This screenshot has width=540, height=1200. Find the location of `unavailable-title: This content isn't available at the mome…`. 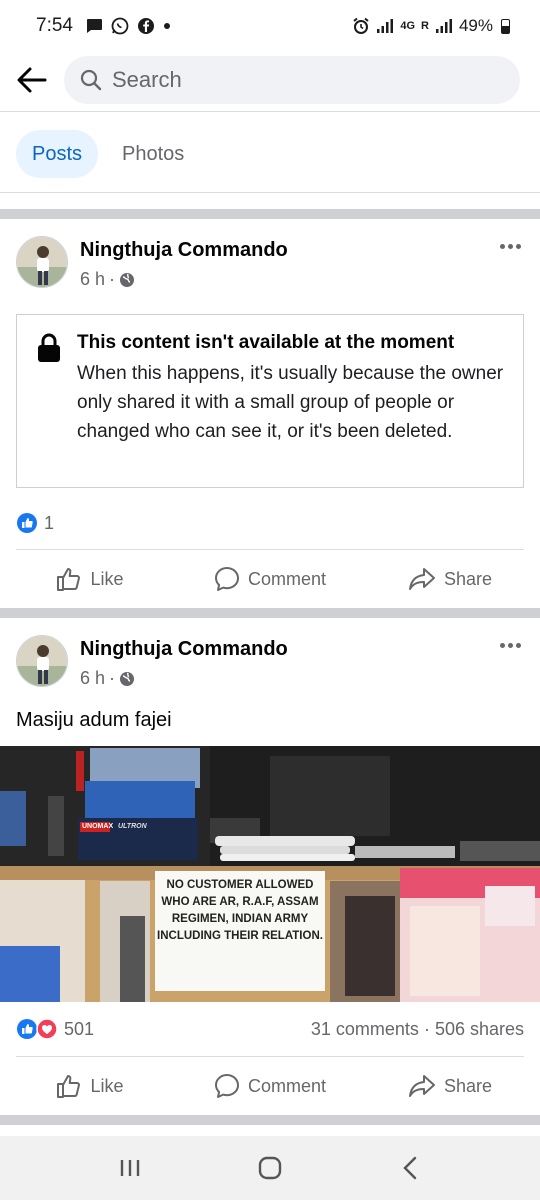

unavailable-title: This content isn't available at the mome… is located at coordinates (266, 342).